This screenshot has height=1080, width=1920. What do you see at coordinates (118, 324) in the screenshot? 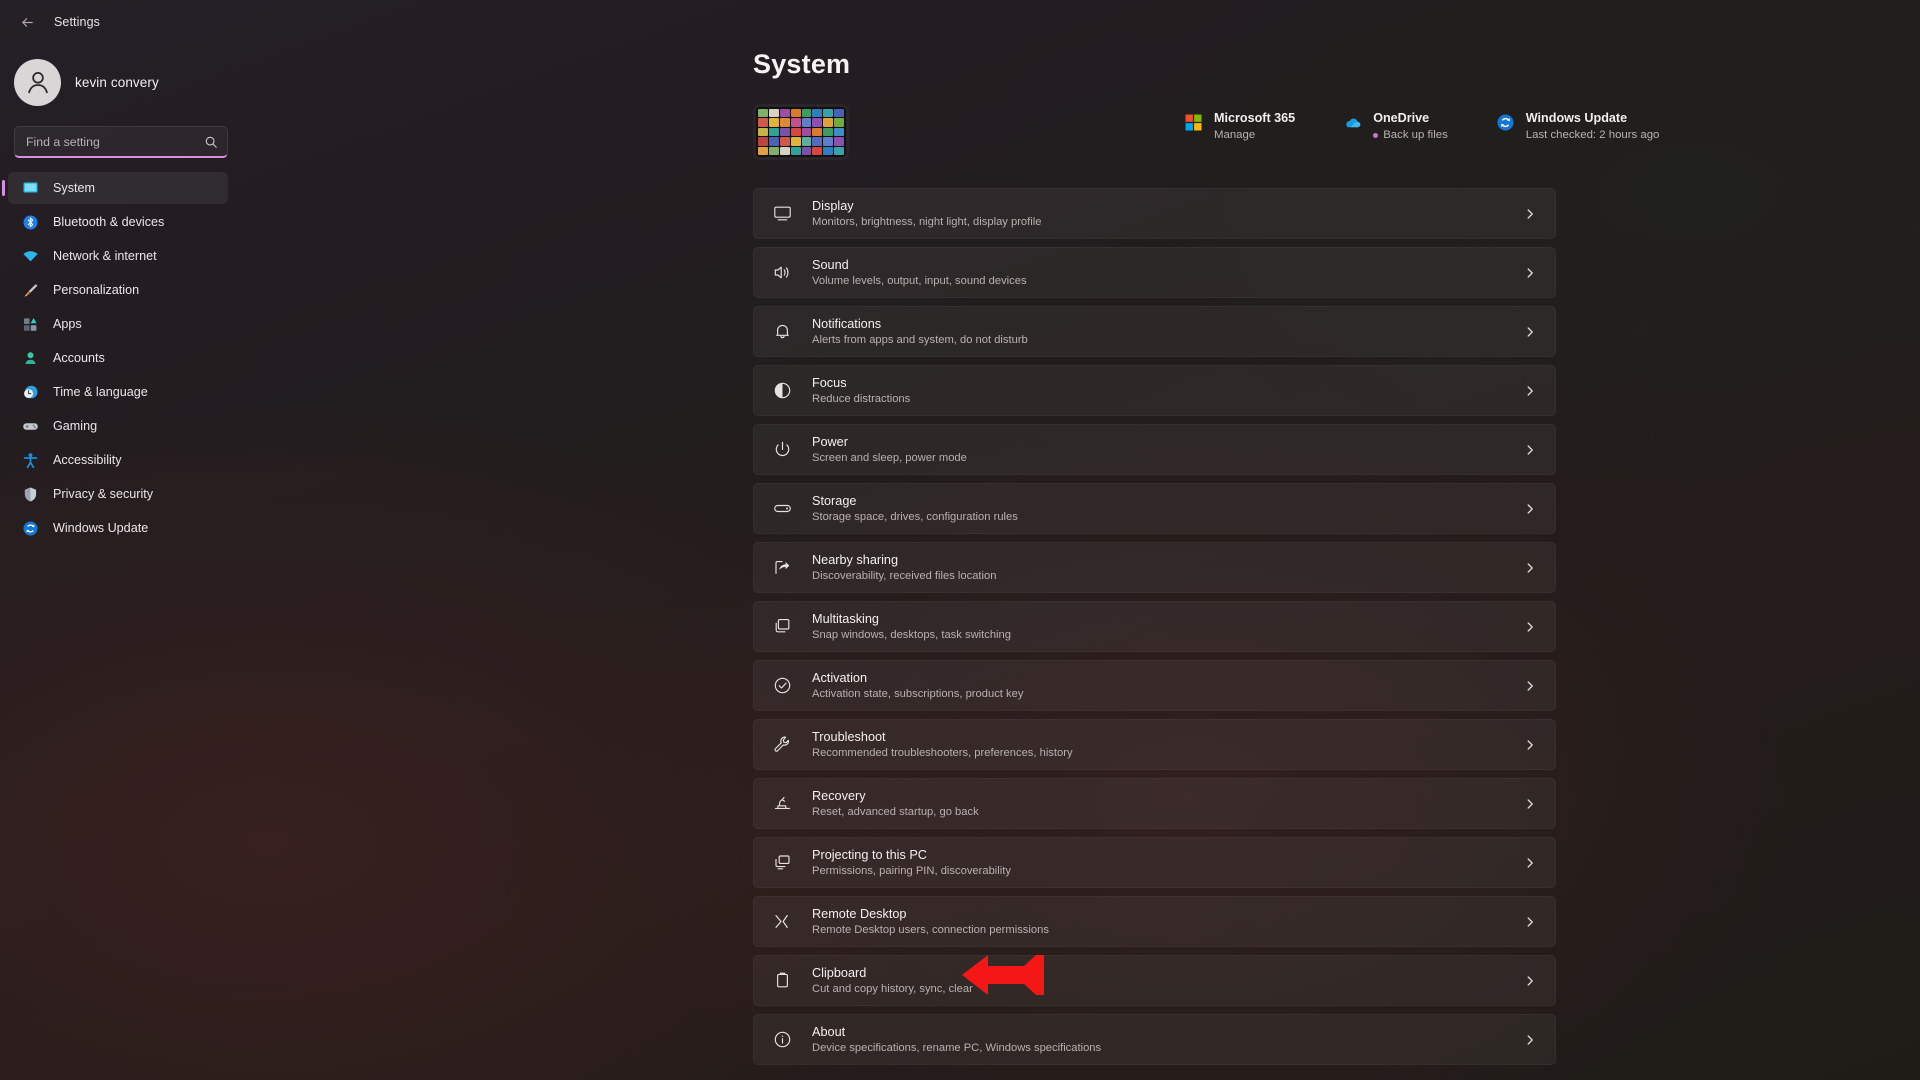
I see `sidebar-item-apps: Apps` at bounding box center [118, 324].